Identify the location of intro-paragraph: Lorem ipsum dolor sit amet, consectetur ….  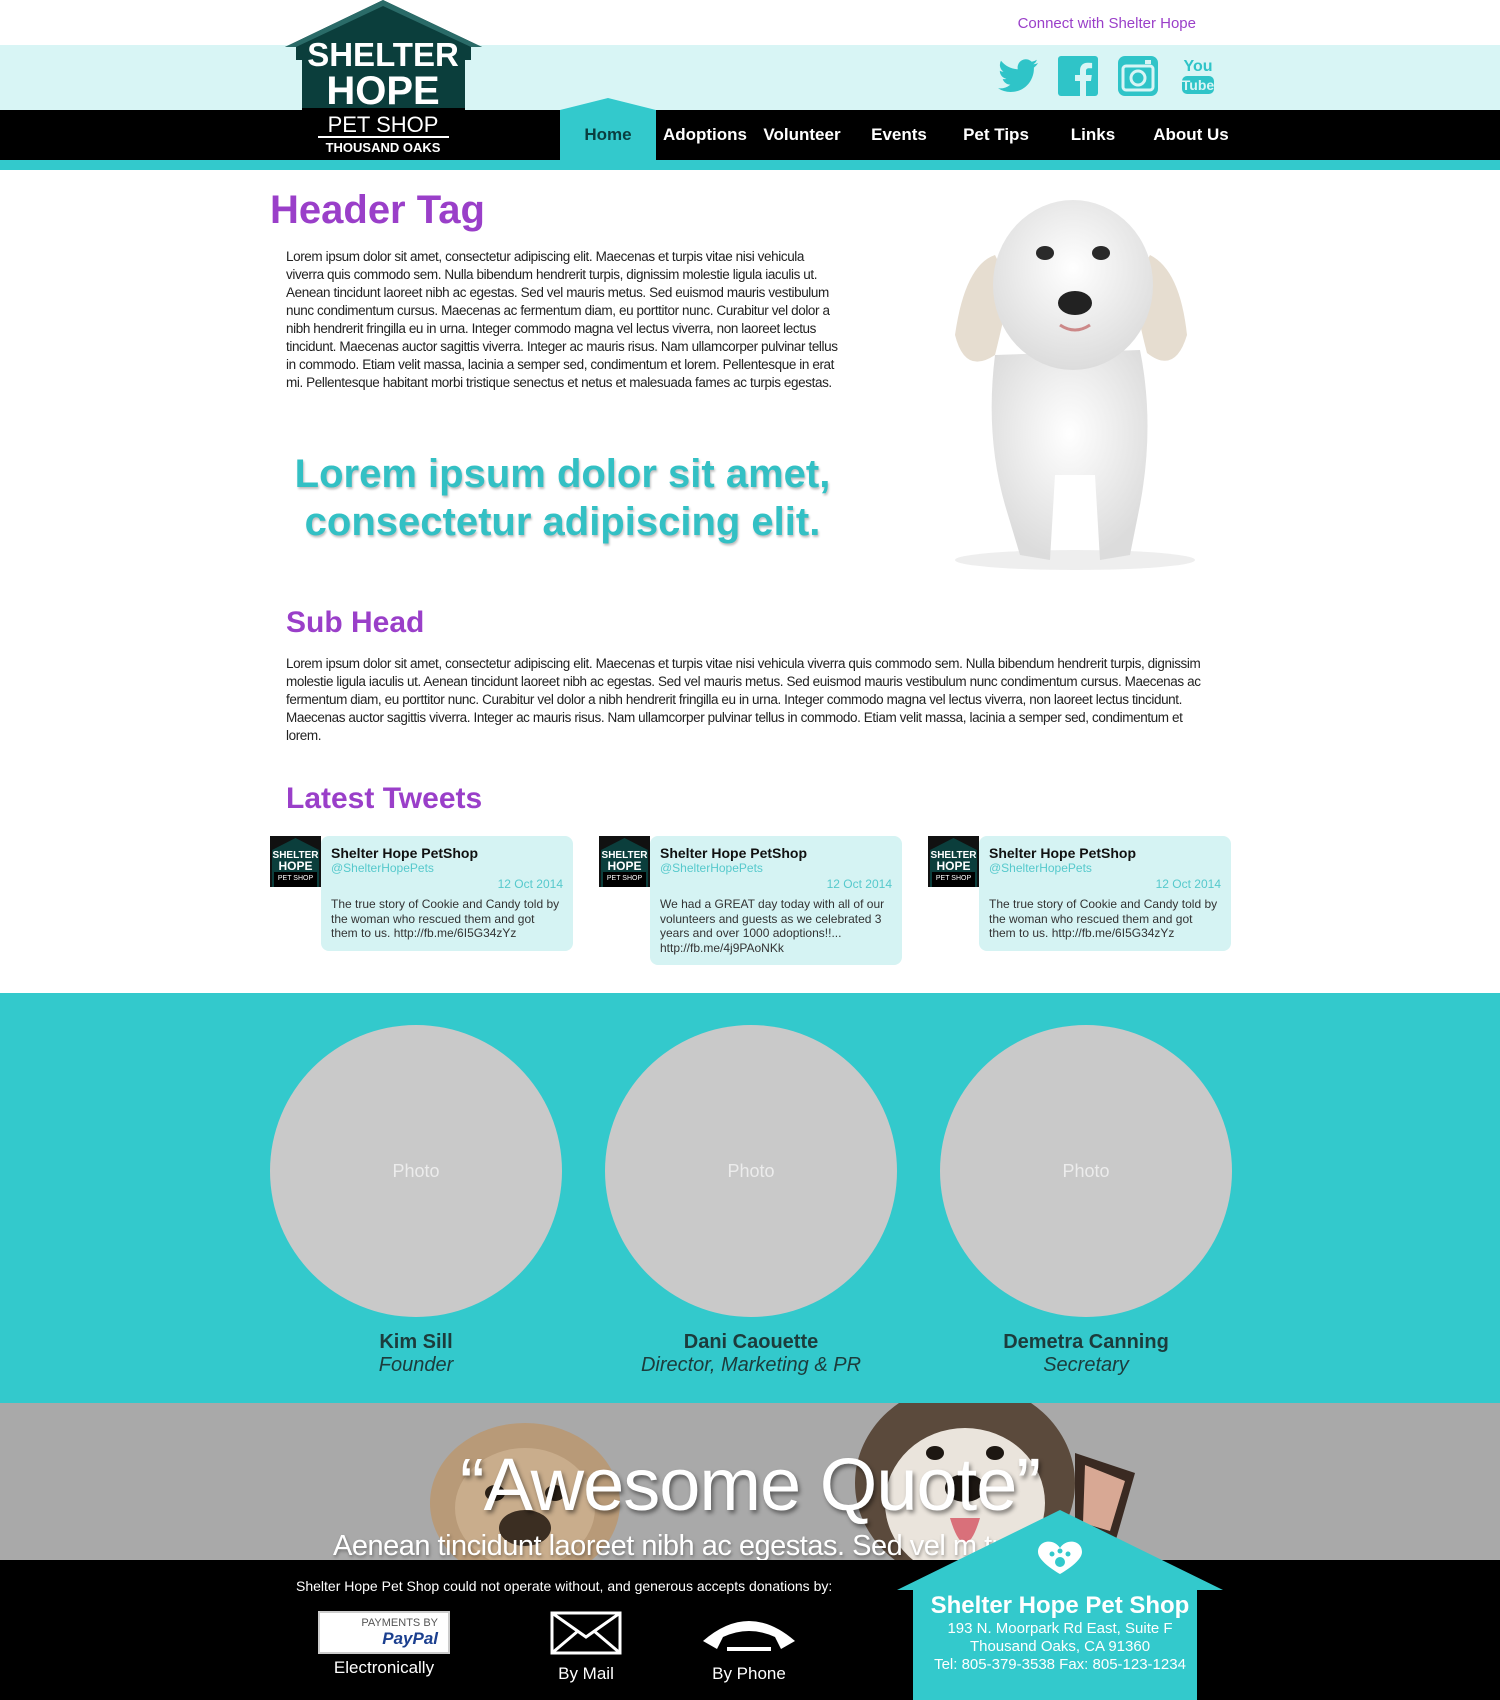
(562, 319).